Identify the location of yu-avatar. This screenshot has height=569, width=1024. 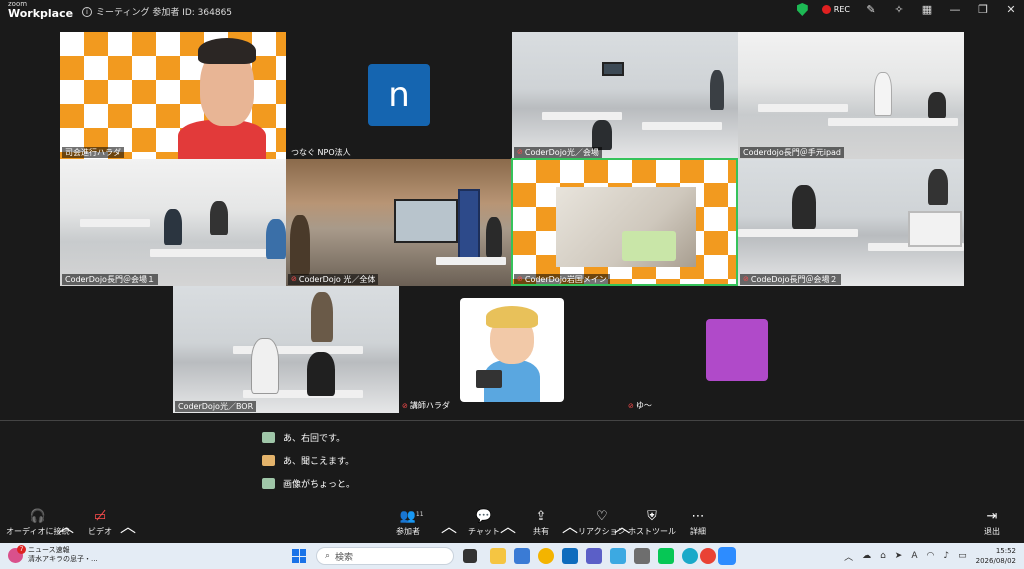
(737, 350).